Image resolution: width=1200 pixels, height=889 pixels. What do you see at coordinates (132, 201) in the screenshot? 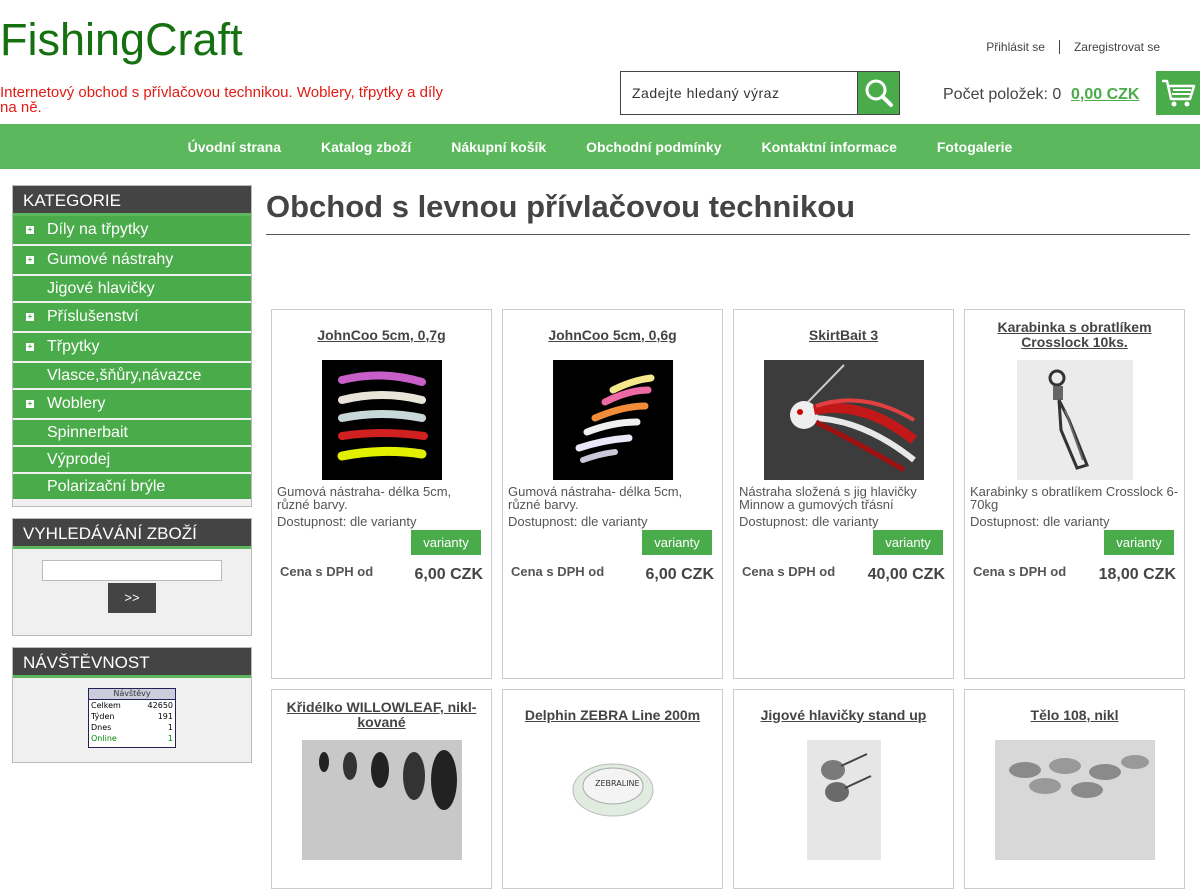
I see `categories-heading: KATEGORIE` at bounding box center [132, 201].